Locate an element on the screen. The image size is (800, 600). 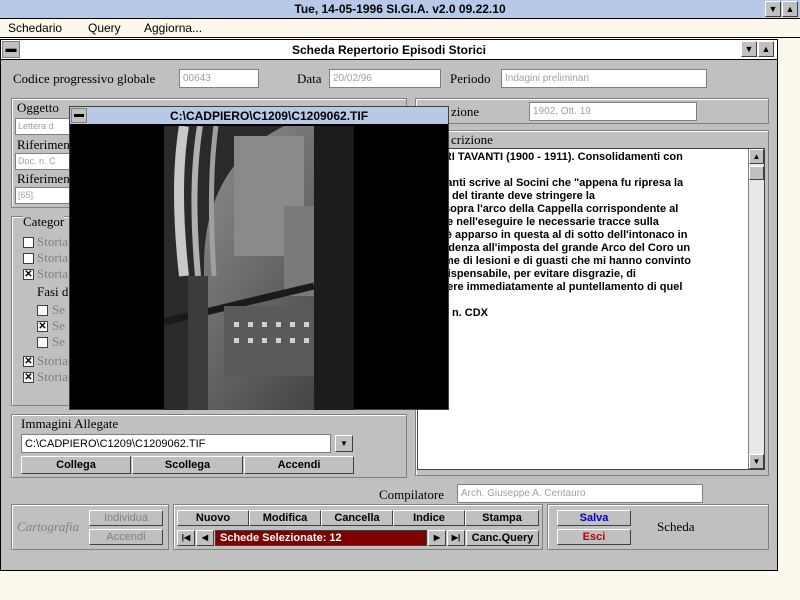
codice-label: Codice progressivo globale is located at coordinates (84, 78).